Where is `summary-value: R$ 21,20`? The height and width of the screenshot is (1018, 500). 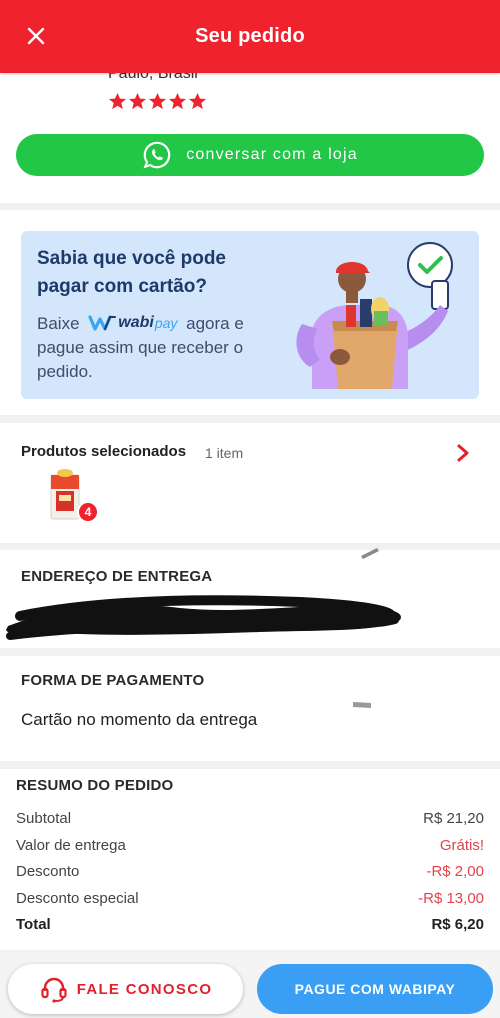 summary-value: R$ 21,20 is located at coordinates (453, 818).